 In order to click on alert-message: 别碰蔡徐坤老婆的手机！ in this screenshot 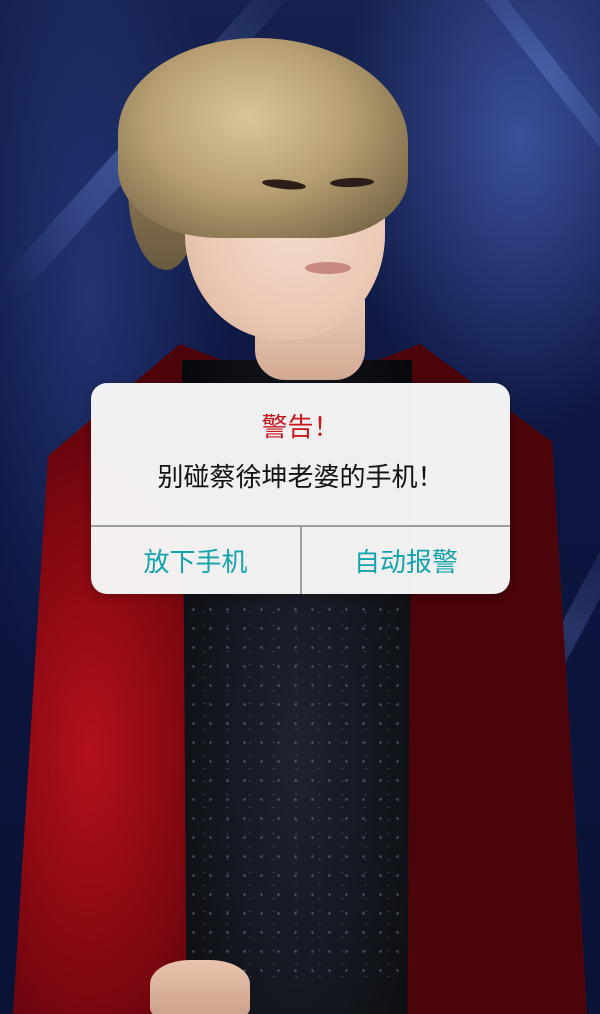, I will do `click(300, 478)`.